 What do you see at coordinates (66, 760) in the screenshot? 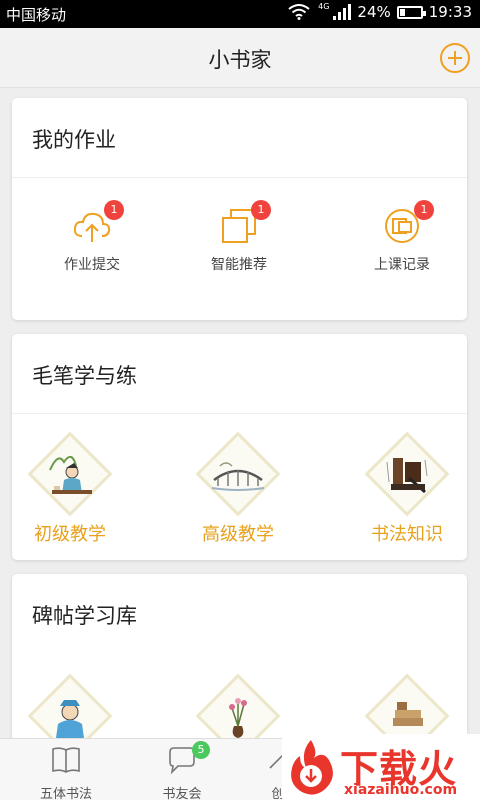
I see `book-icon` at bounding box center [66, 760].